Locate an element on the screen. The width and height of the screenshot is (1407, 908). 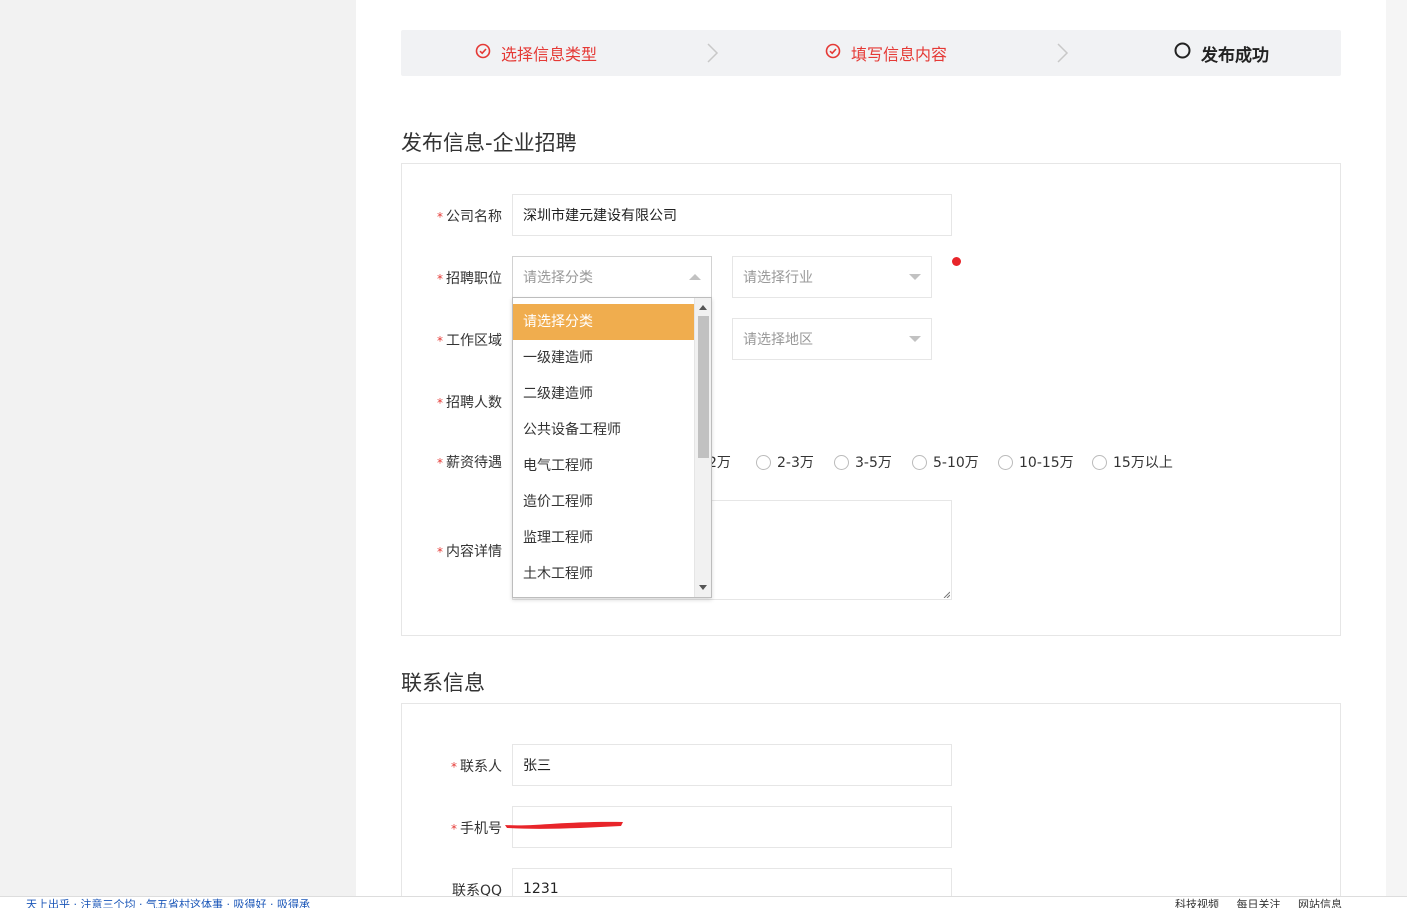
position-category-select: 请选择分类 is located at coordinates (612, 277).